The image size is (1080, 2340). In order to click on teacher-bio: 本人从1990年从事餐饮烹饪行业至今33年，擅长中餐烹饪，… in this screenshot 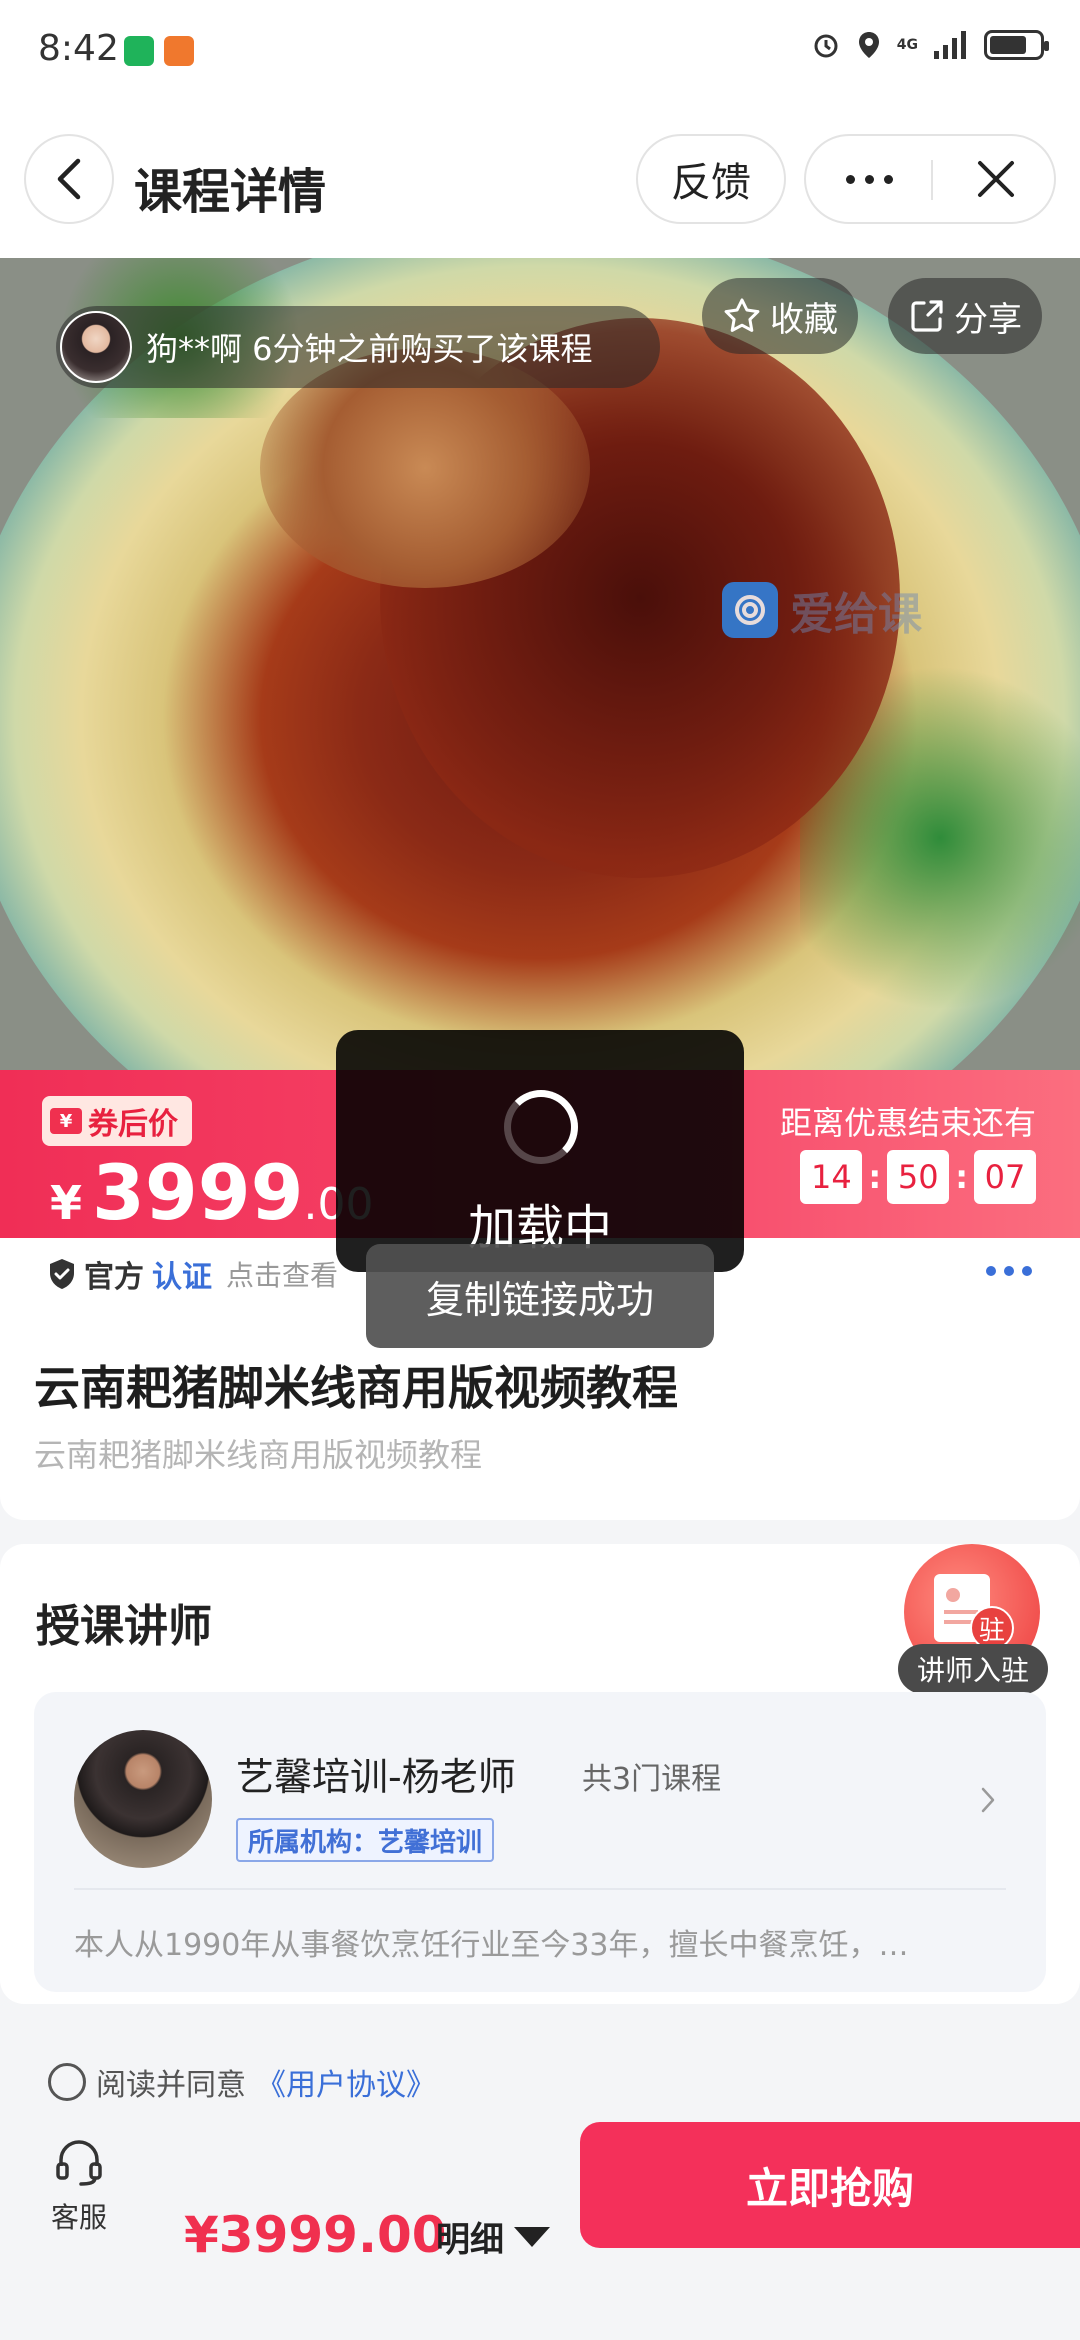, I will do `click(491, 1945)`.